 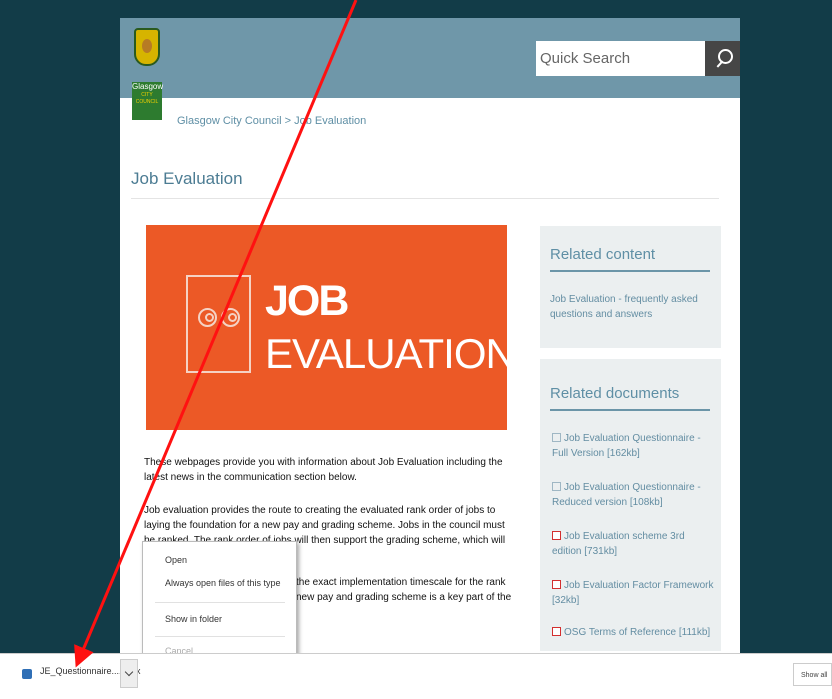 I want to click on top-background, so click(x=430, y=9).